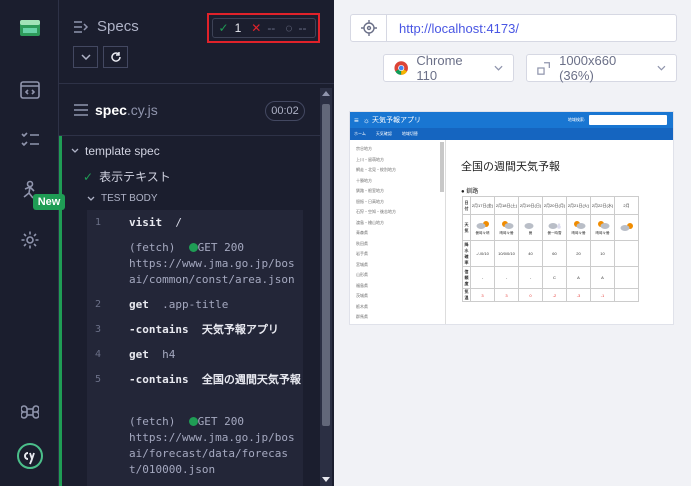  Describe the element at coordinates (98, 354) in the screenshot. I see `command-number: 4` at that location.